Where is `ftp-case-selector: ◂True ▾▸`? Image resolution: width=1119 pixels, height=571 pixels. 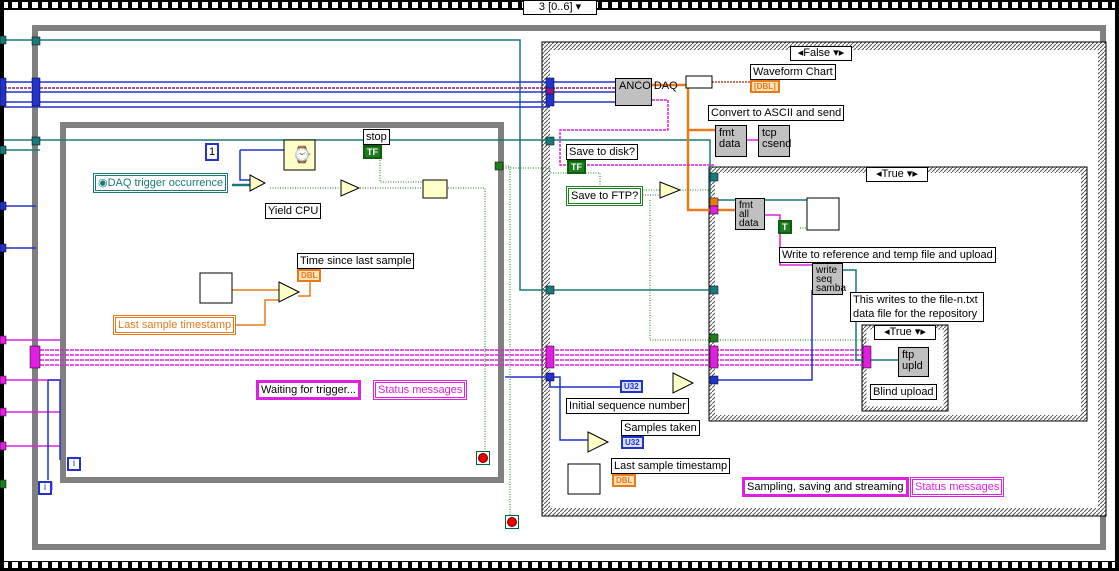
ftp-case-selector: ◂True ▾▸ is located at coordinates (905, 332).